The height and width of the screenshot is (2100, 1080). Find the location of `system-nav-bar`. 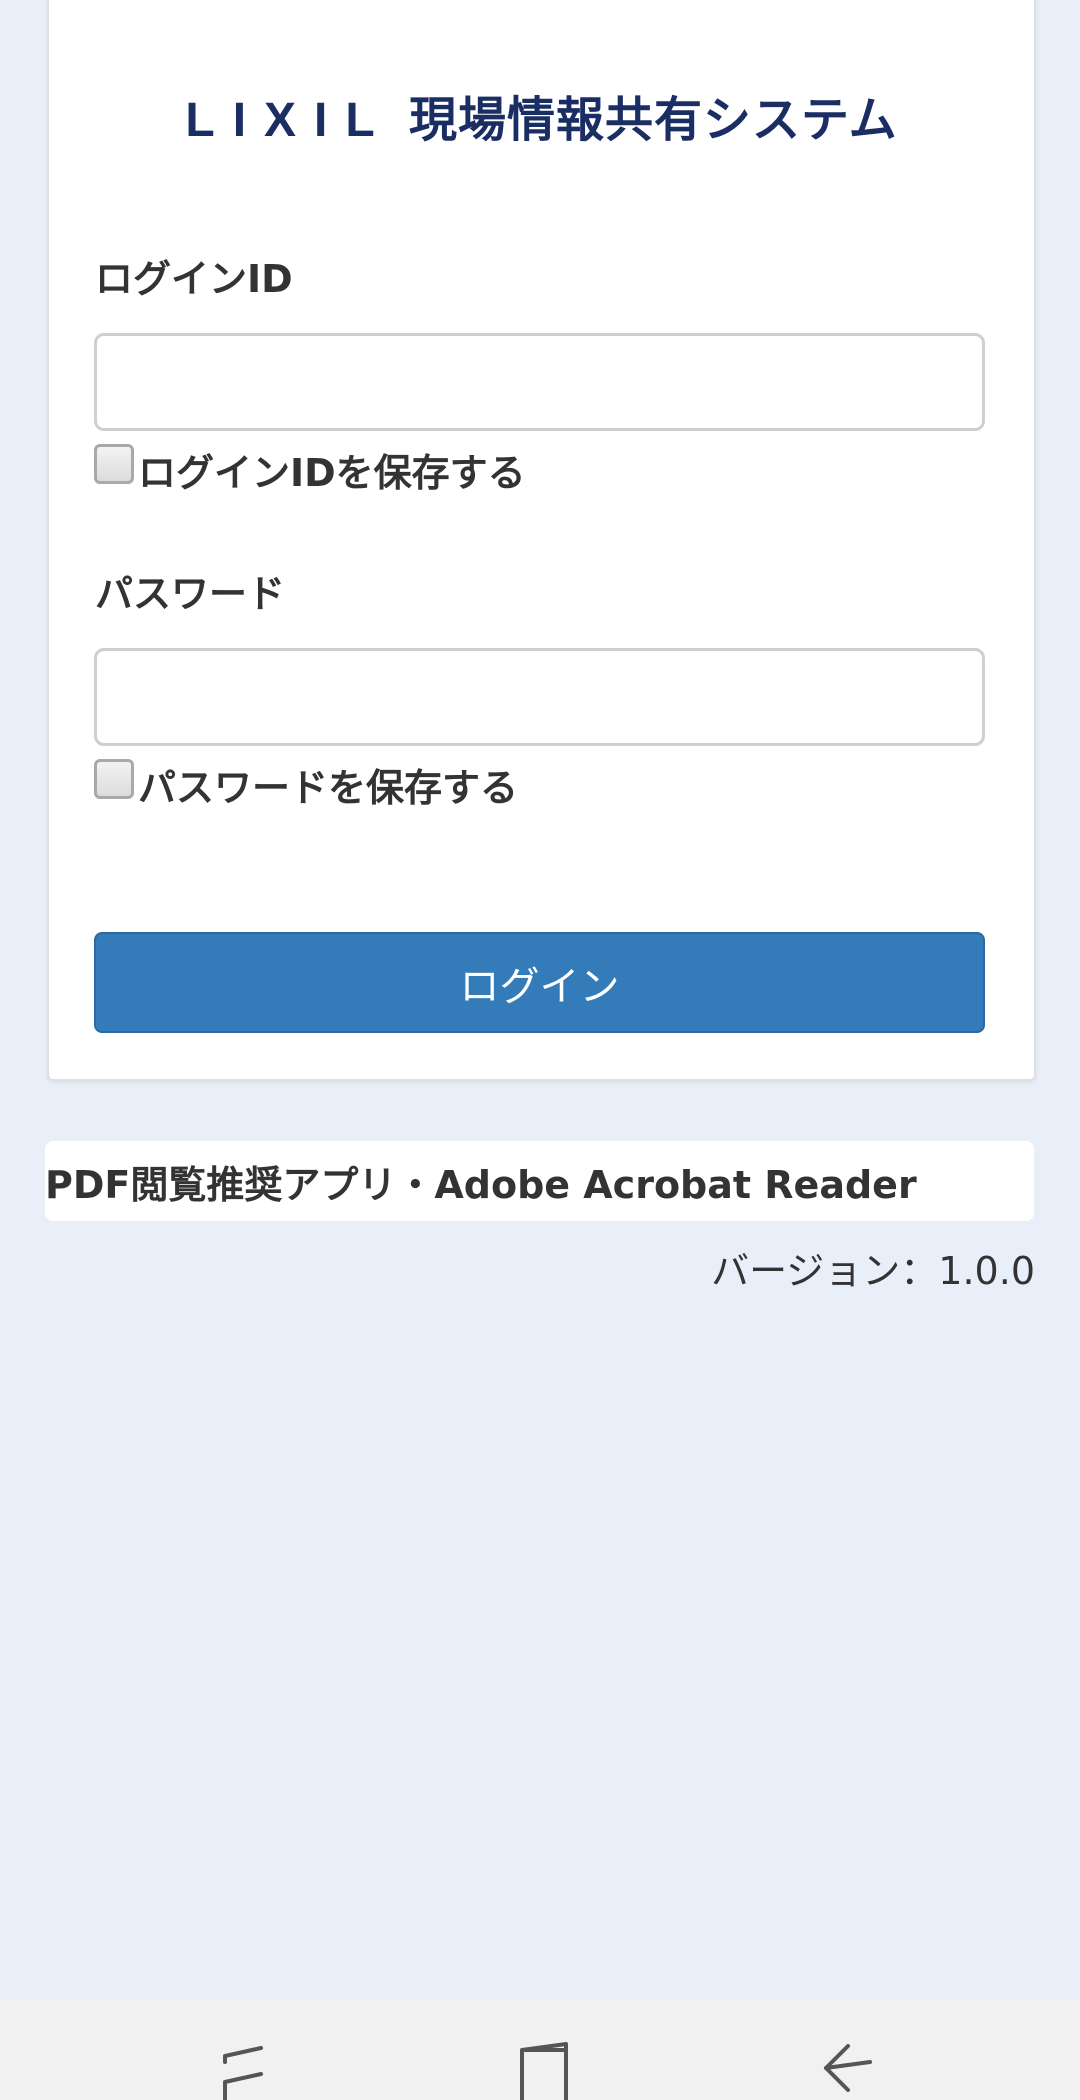

system-nav-bar is located at coordinates (540, 2050).